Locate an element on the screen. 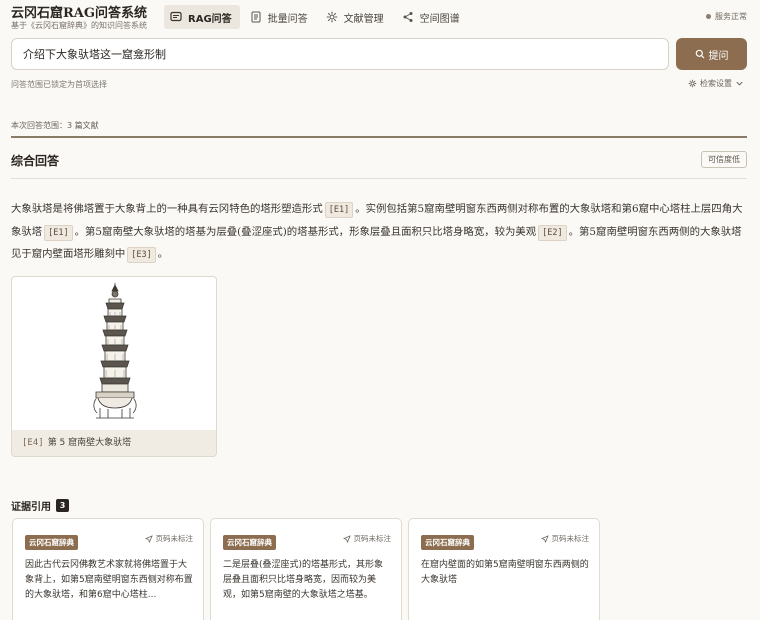 The width and height of the screenshot is (760, 620). answer-segment: 。 is located at coordinates (163, 254).